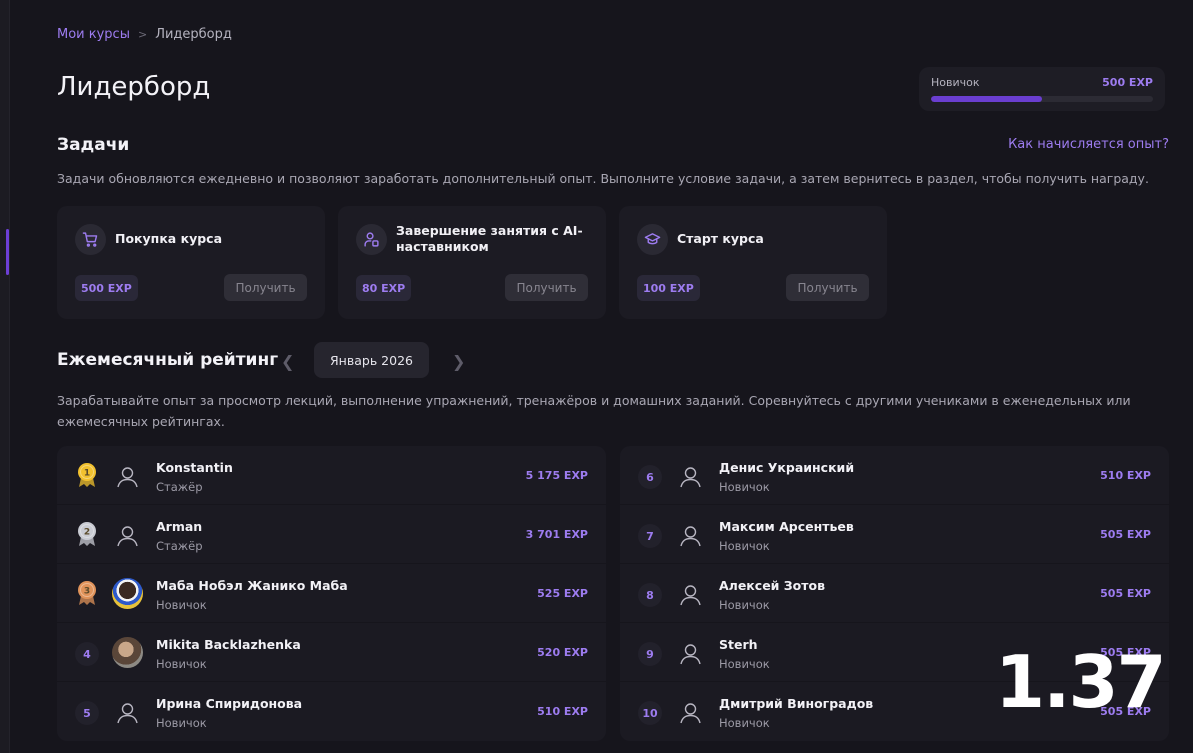 This screenshot has width=1193, height=753. I want to click on leaderboard-row: 6 Денис Украинский Новичок 510 EXP, so click(894, 475).